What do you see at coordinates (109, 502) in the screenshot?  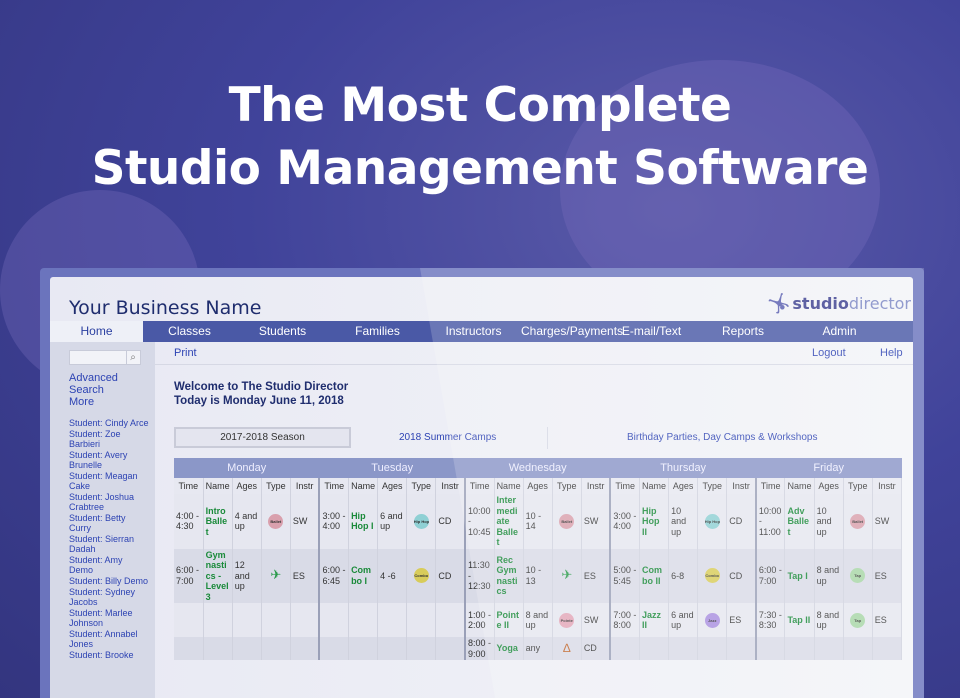 I see `recent-student-link: Student: Joshua Crabtree` at bounding box center [109, 502].